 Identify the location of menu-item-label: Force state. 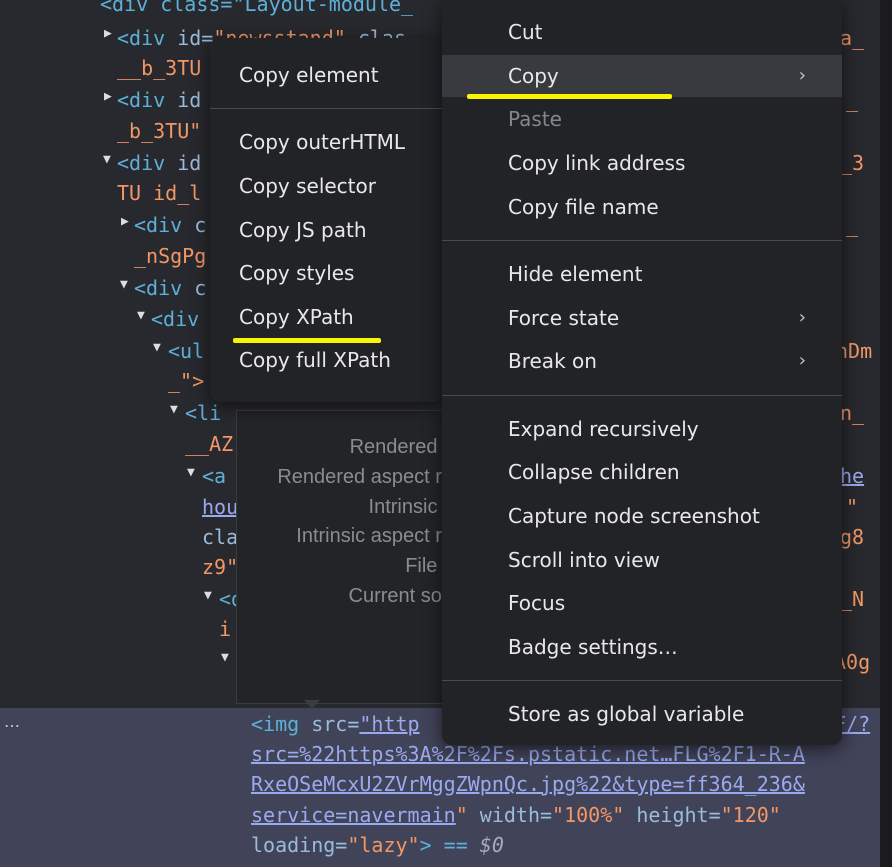
(564, 318).